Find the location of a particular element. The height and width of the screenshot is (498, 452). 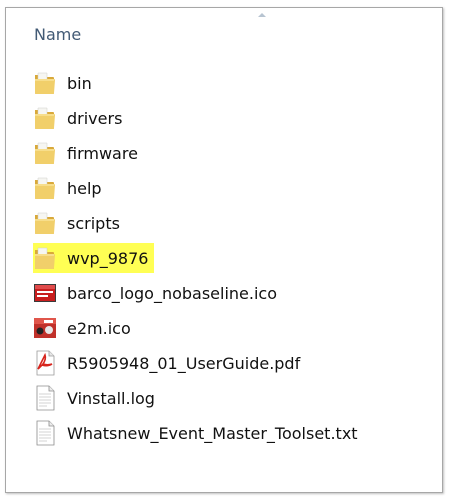

list-item-user-guide-pdf: R5905948_01_UserGuide.pdf is located at coordinates (166, 363).